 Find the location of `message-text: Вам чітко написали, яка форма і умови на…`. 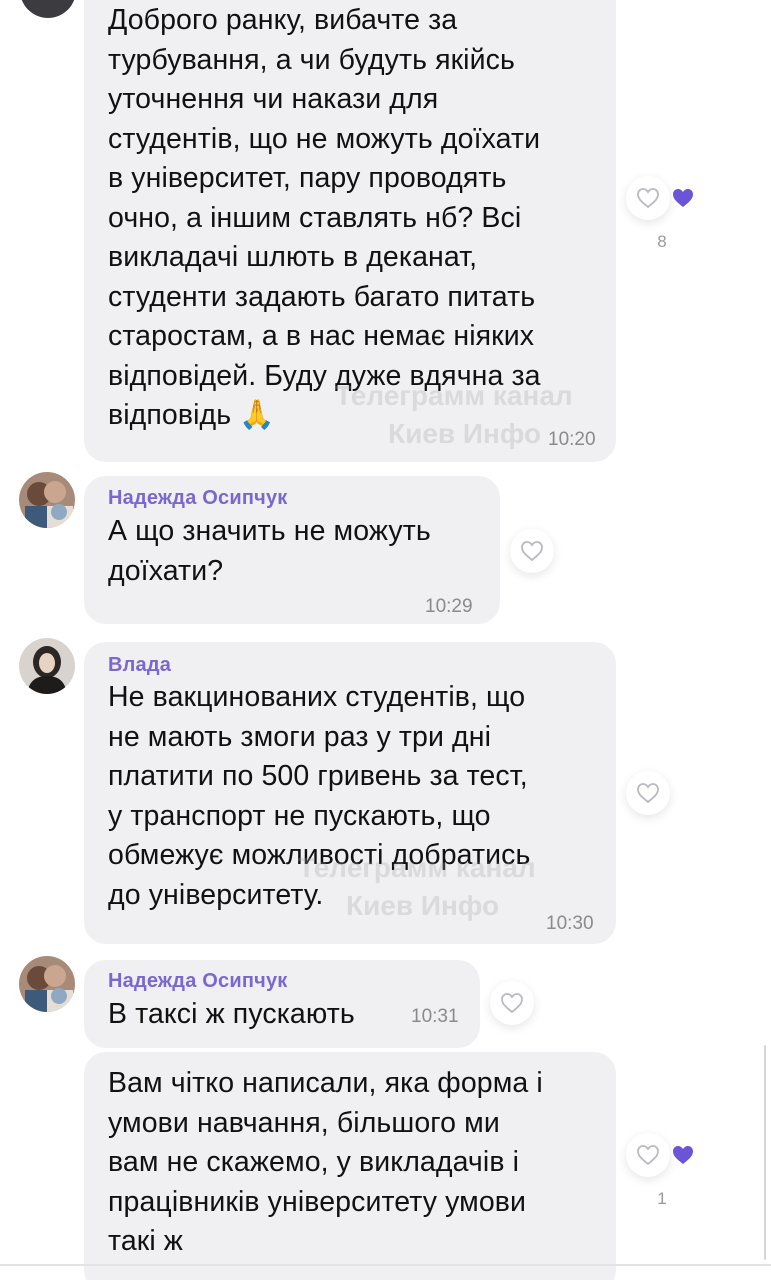

message-text: Вам чітко написали, яка форма і умови на… is located at coordinates (325, 1162).